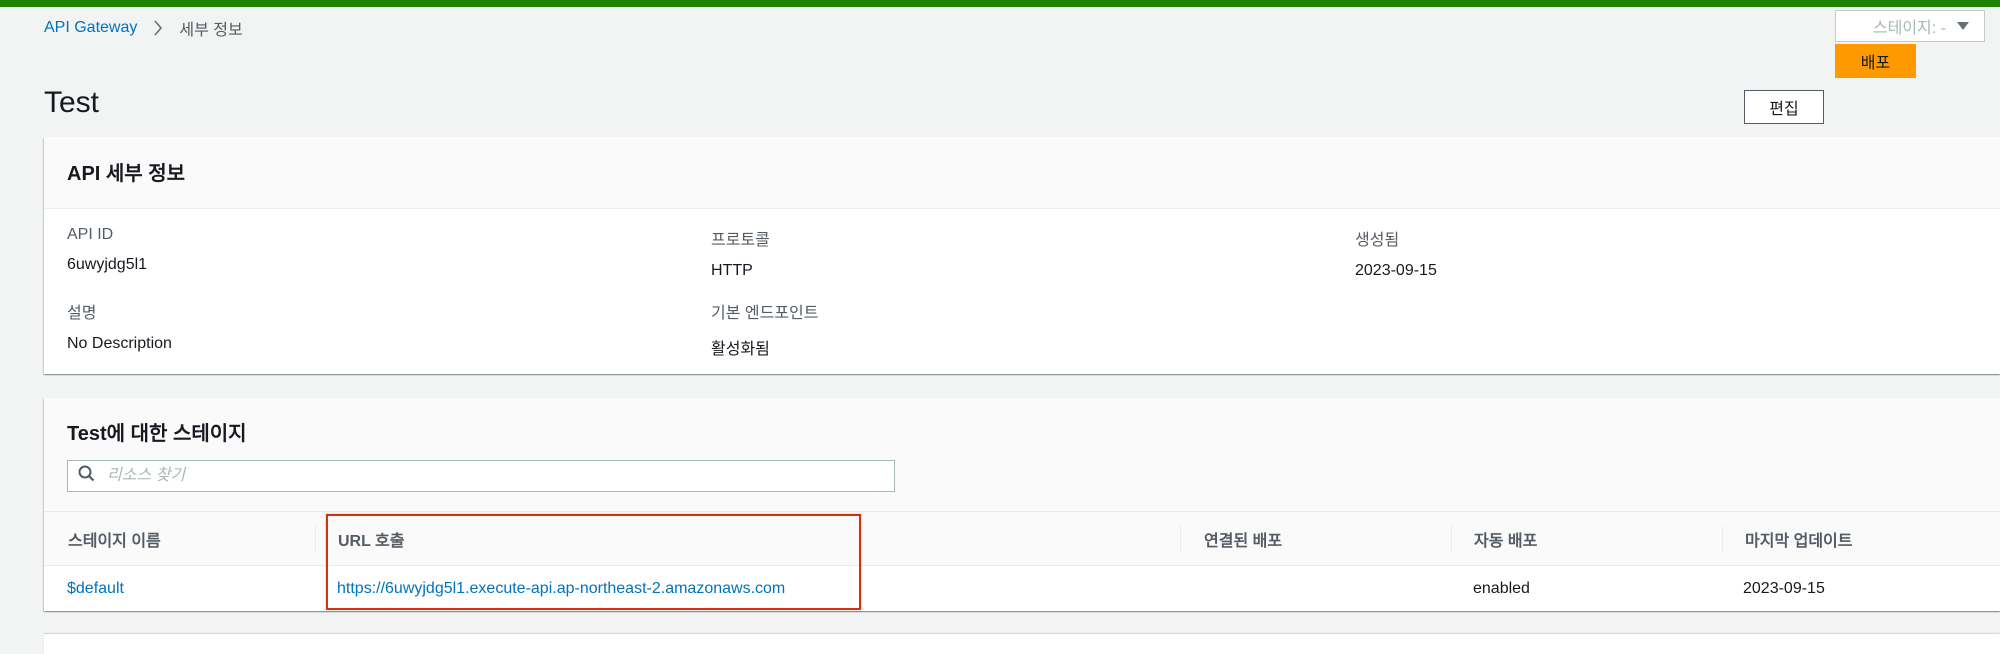 The width and height of the screenshot is (2000, 654). What do you see at coordinates (1000, 3) in the screenshot?
I see `status-bar` at bounding box center [1000, 3].